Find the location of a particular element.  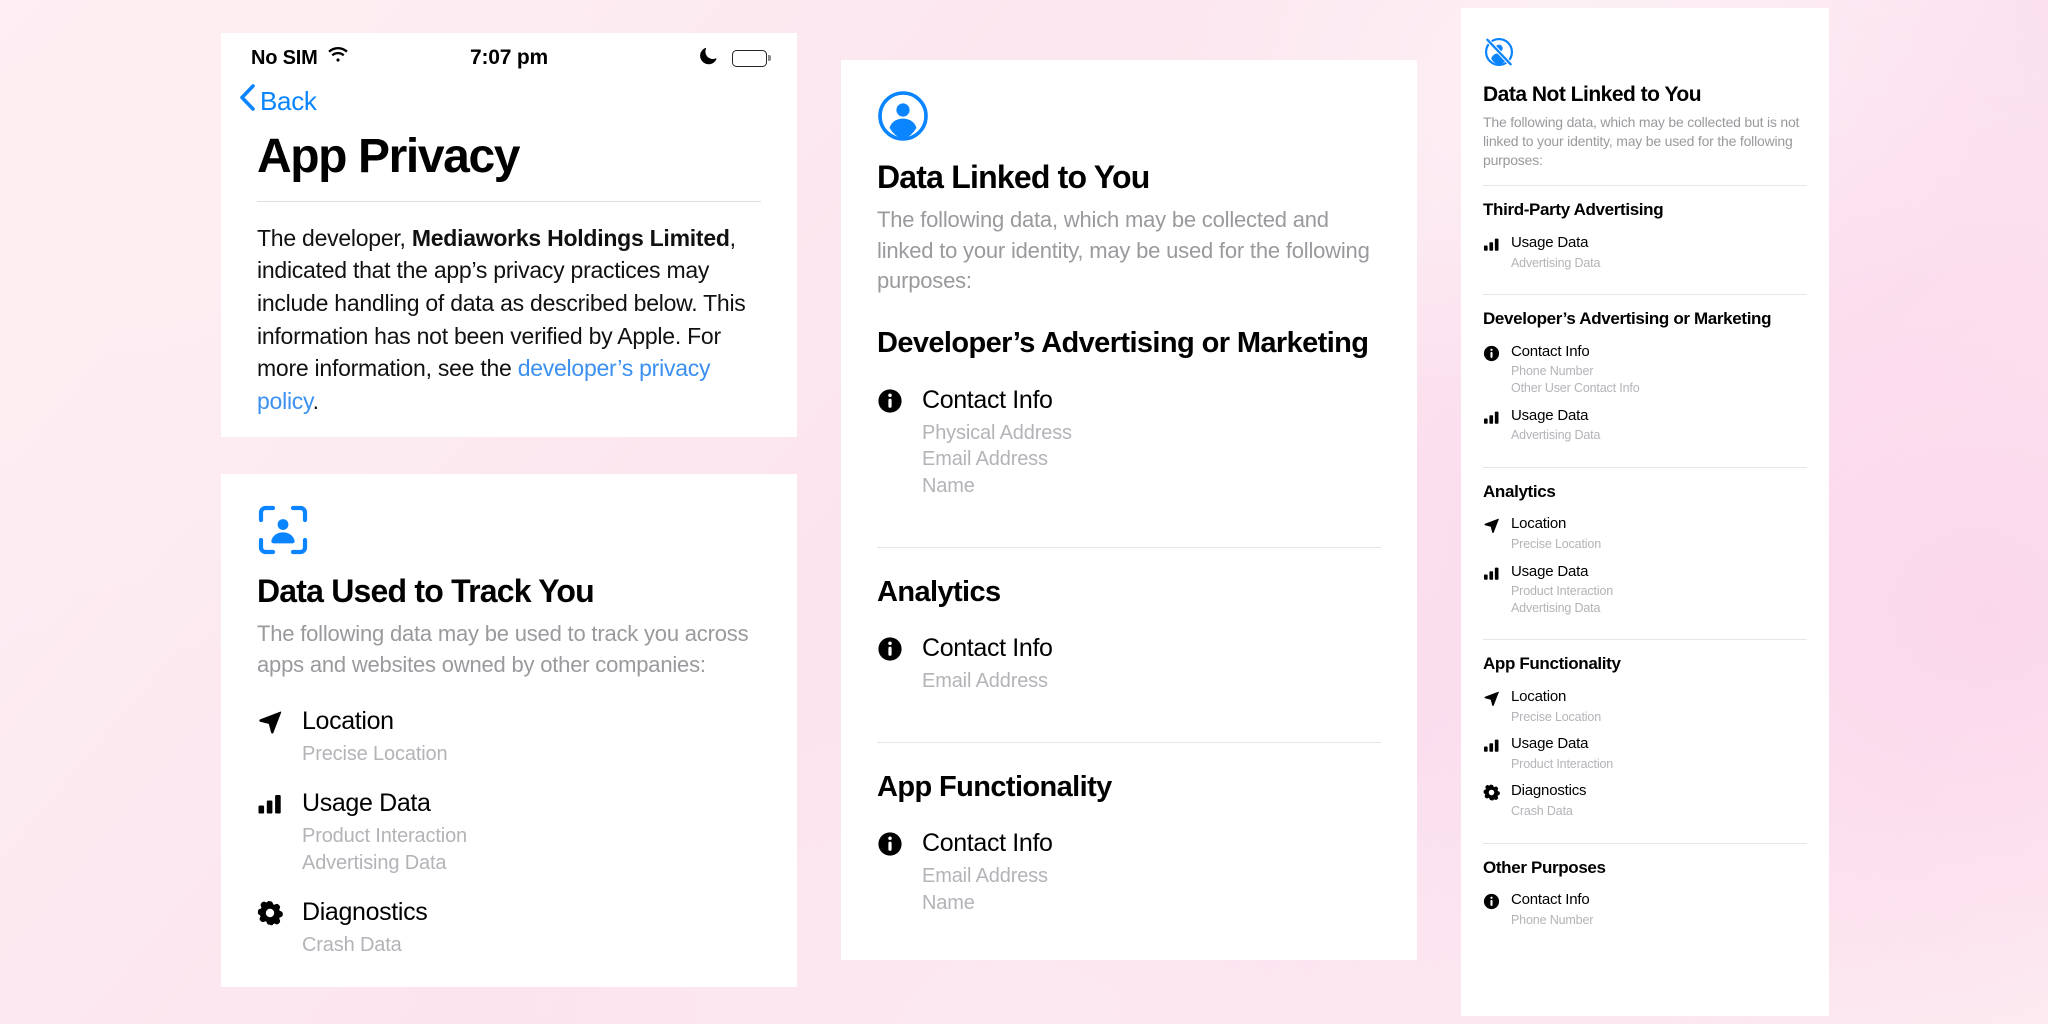

gear-icon is located at coordinates (1493, 791).